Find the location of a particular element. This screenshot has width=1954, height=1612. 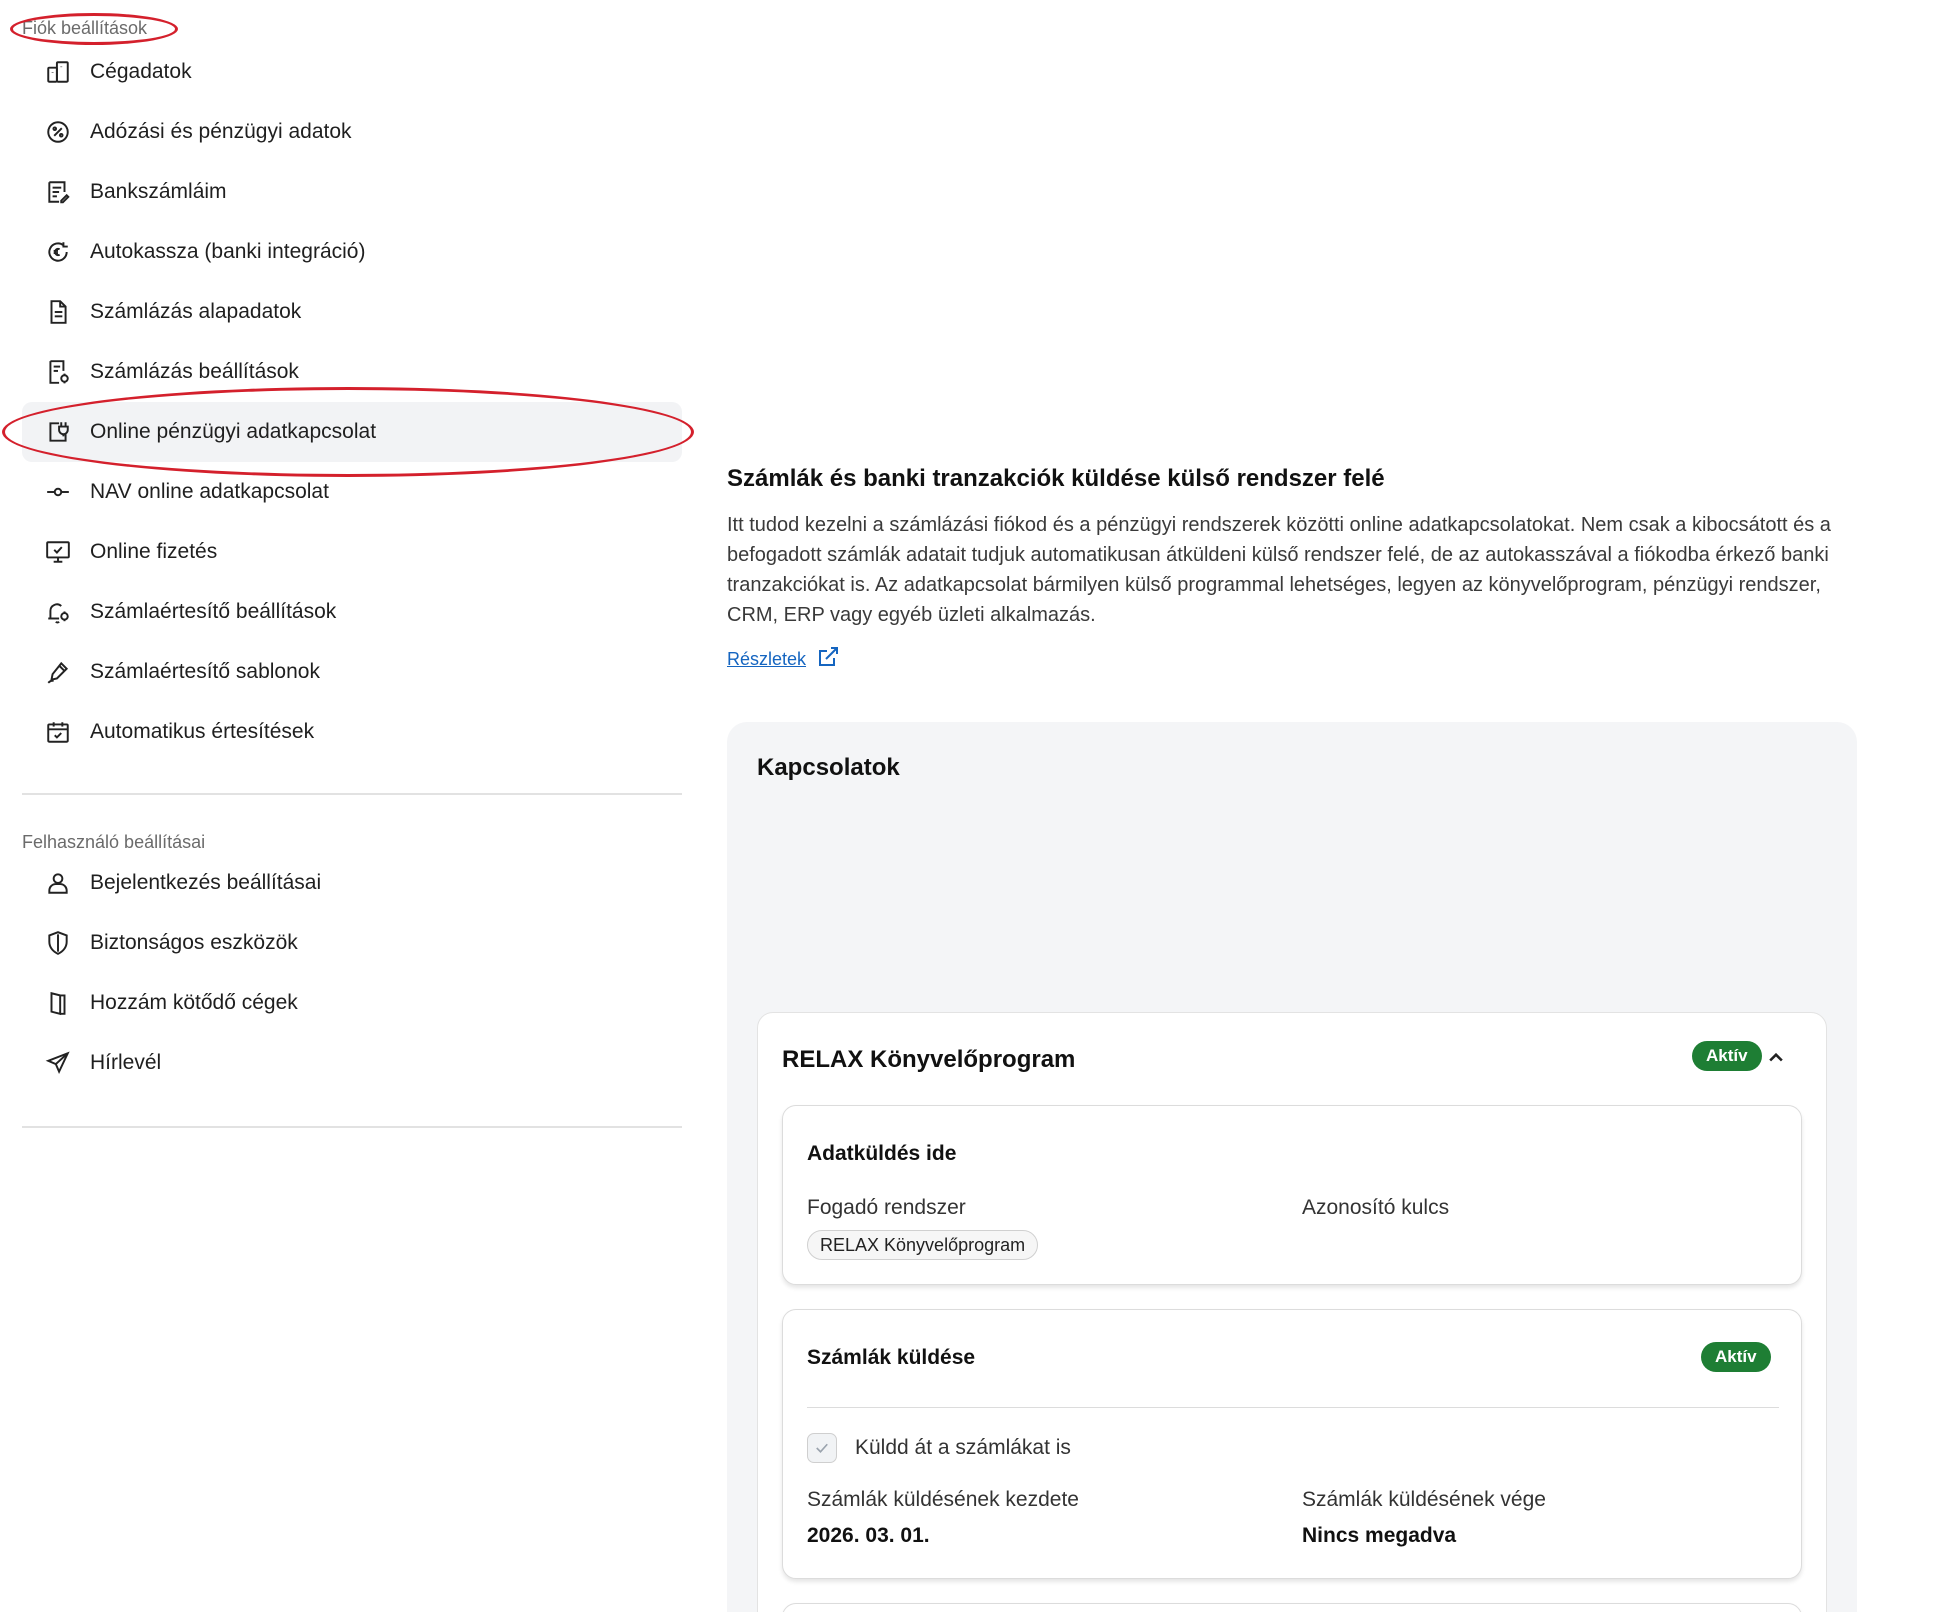

sidebar-item-invoice-notification-templates: Számlaértesítő sablonok is located at coordinates (352, 672).